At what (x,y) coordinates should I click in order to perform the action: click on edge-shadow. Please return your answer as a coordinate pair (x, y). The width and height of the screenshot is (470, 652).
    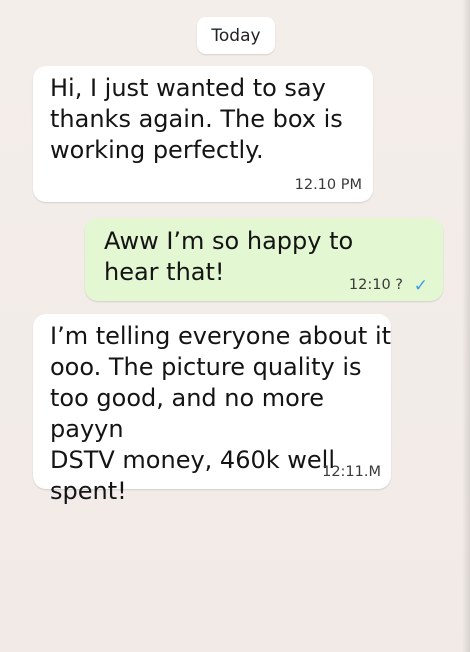
    Looking at the image, I should click on (466, 326).